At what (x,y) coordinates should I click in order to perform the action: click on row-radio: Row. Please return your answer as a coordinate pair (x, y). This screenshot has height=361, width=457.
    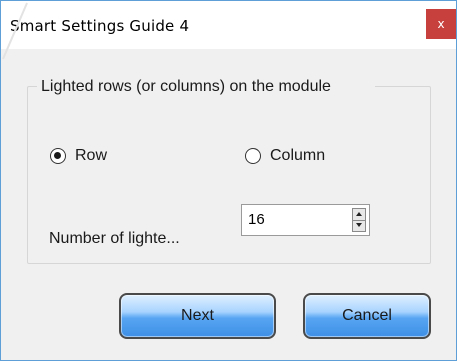
    Looking at the image, I should click on (78, 156).